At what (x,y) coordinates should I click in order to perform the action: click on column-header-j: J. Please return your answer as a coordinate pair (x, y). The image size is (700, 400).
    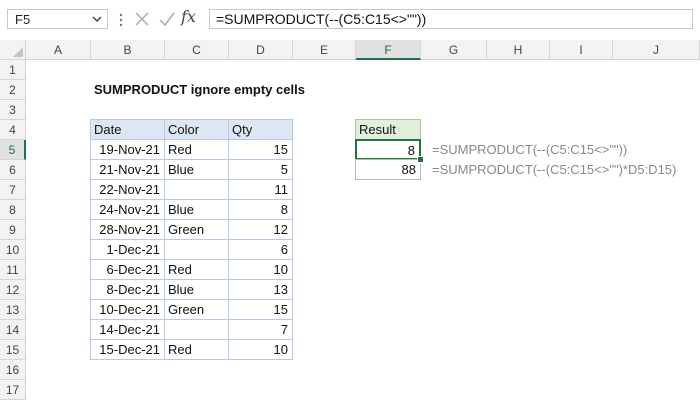
    Looking at the image, I should click on (656, 50).